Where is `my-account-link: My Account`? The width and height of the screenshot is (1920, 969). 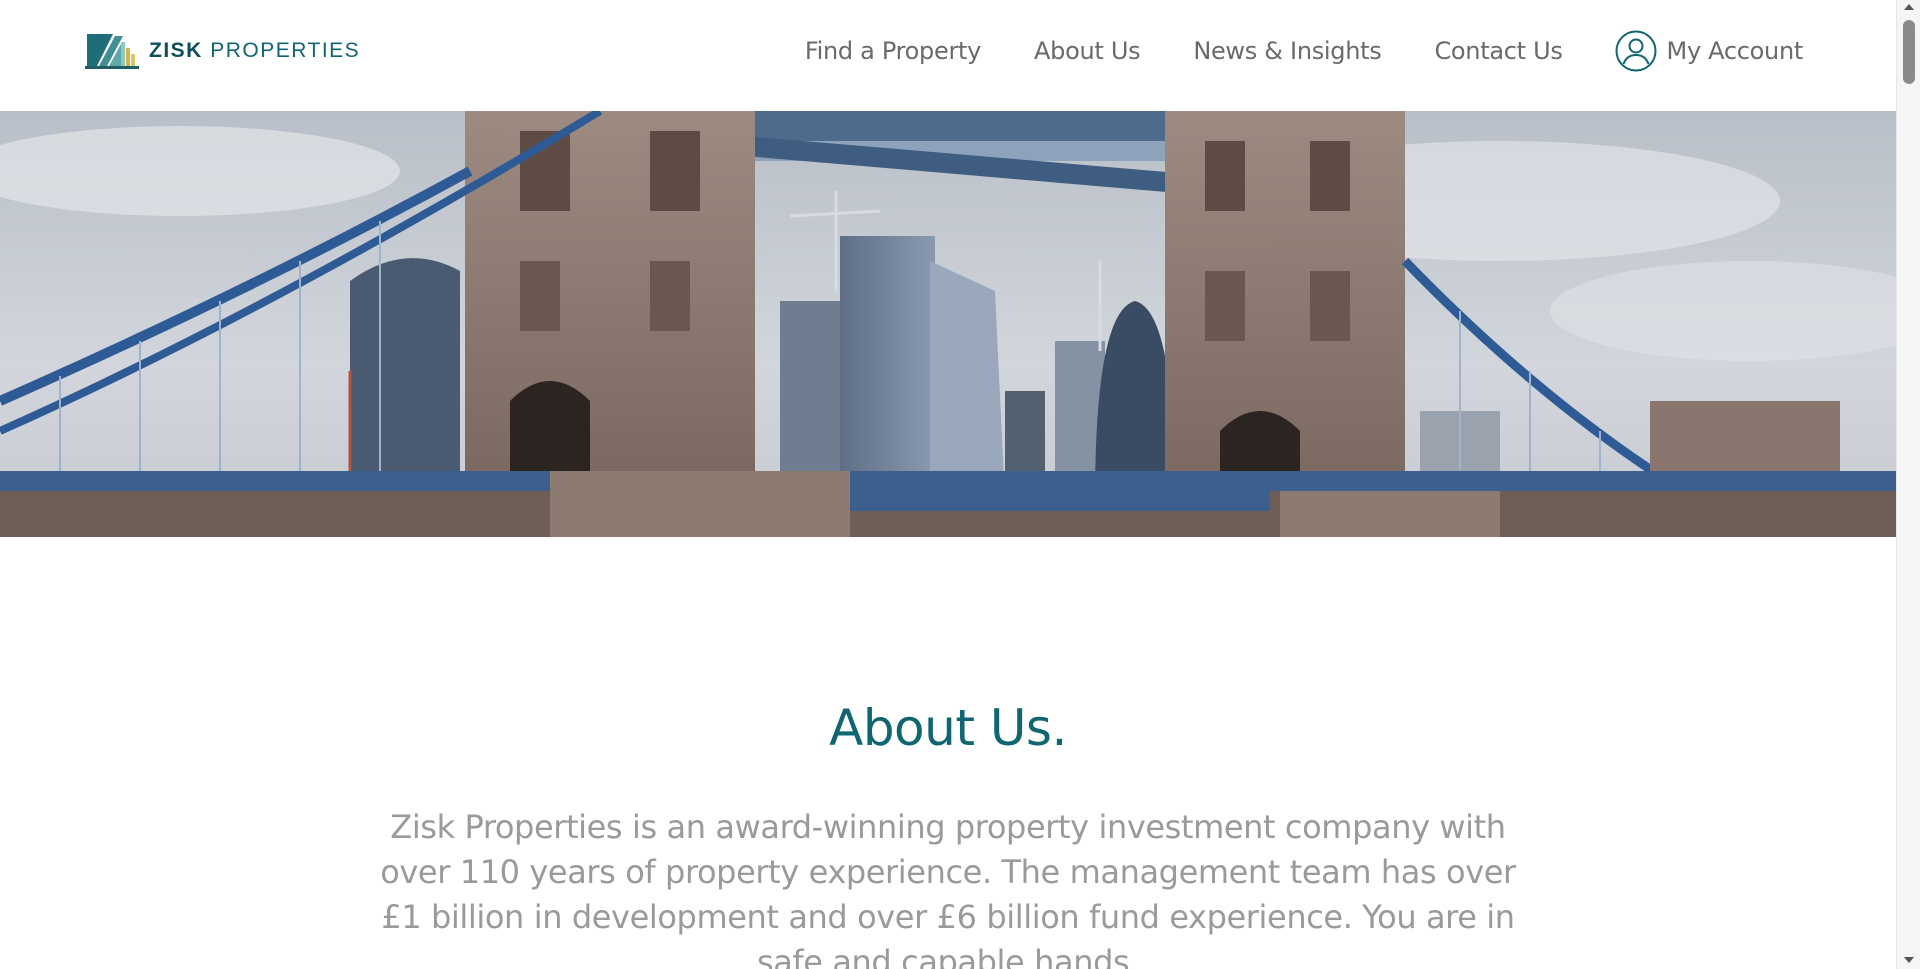
my-account-link: My Account is located at coordinates (1709, 51).